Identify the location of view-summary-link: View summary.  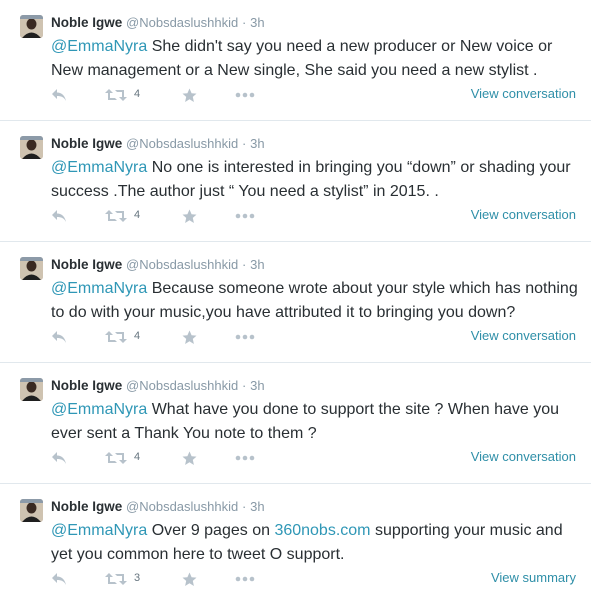
(533, 578).